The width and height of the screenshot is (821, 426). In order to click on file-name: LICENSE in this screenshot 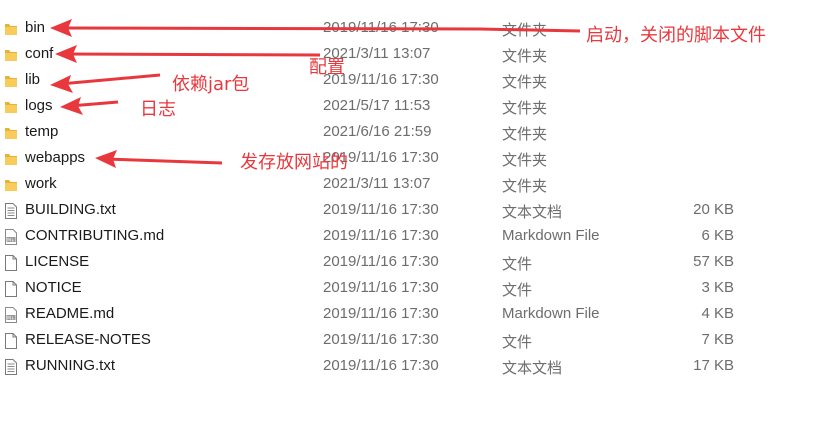, I will do `click(57, 261)`.